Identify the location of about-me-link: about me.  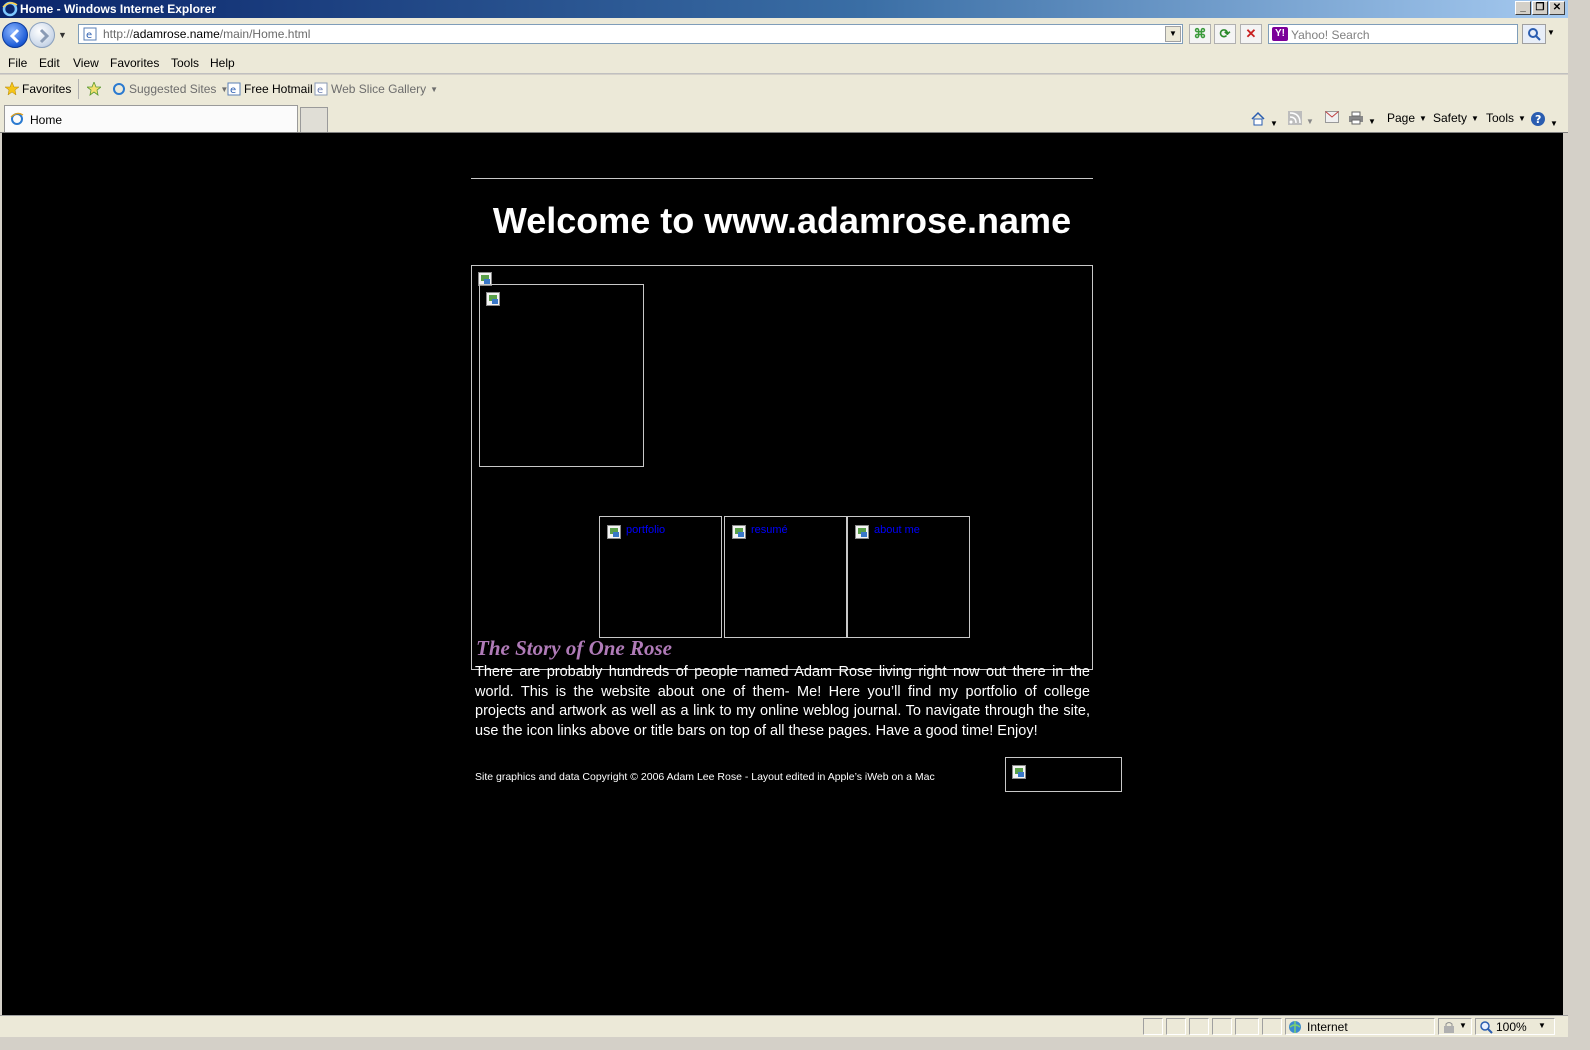
(897, 530).